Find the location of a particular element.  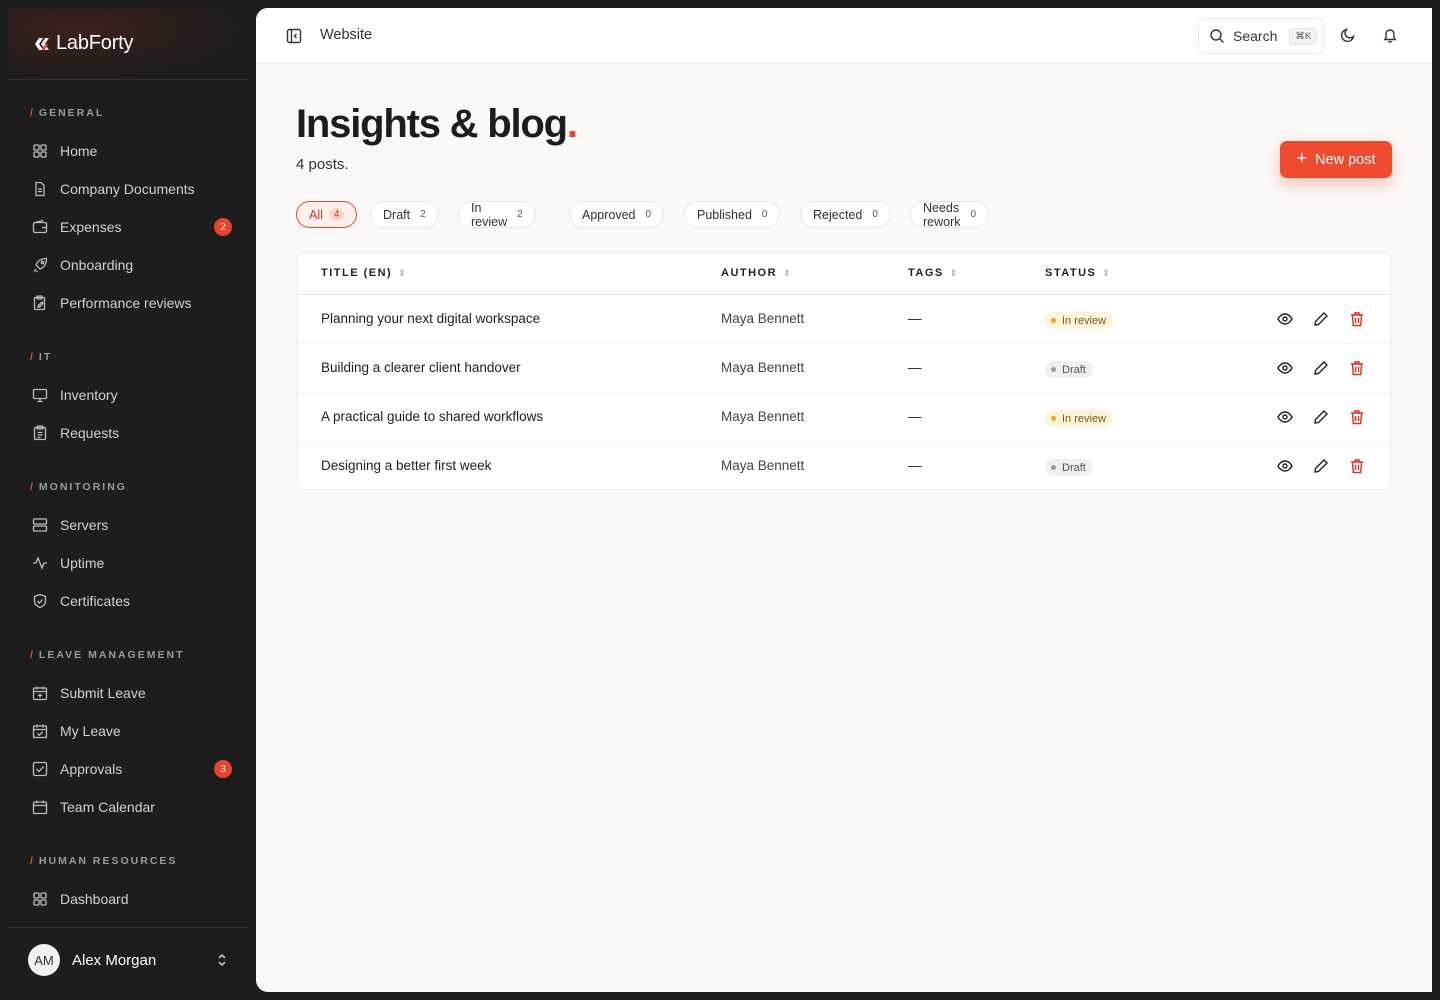

sidebar-item-label: My Leave is located at coordinates (90, 731).